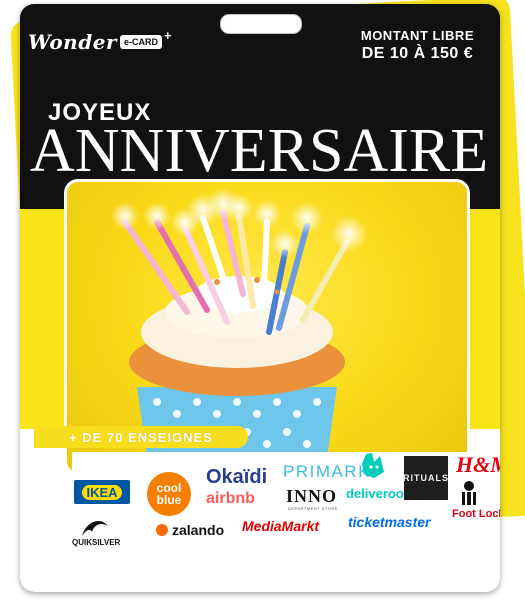 This screenshot has width=525, height=600. Describe the element at coordinates (469, 493) in the screenshot. I see `footlocker-referee-icon` at that location.